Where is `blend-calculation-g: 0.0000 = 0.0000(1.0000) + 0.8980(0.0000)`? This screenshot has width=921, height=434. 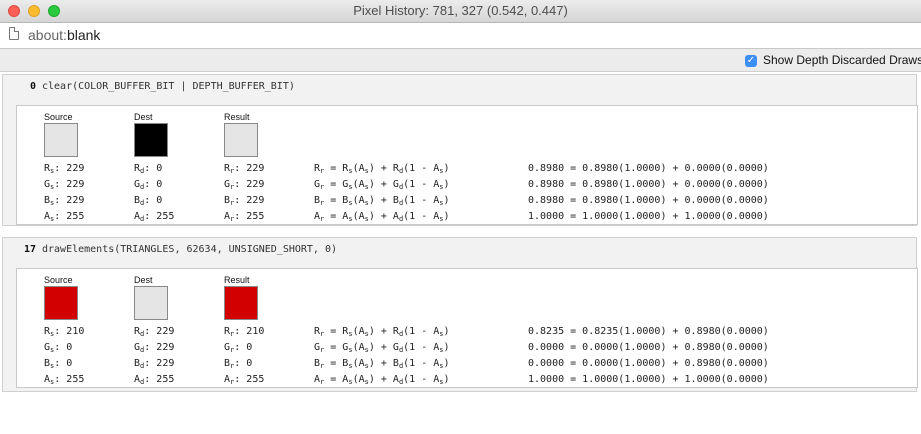
blend-calculation-g: 0.0000 = 0.0000(1.0000) + 0.8980(0.0000) is located at coordinates (648, 347).